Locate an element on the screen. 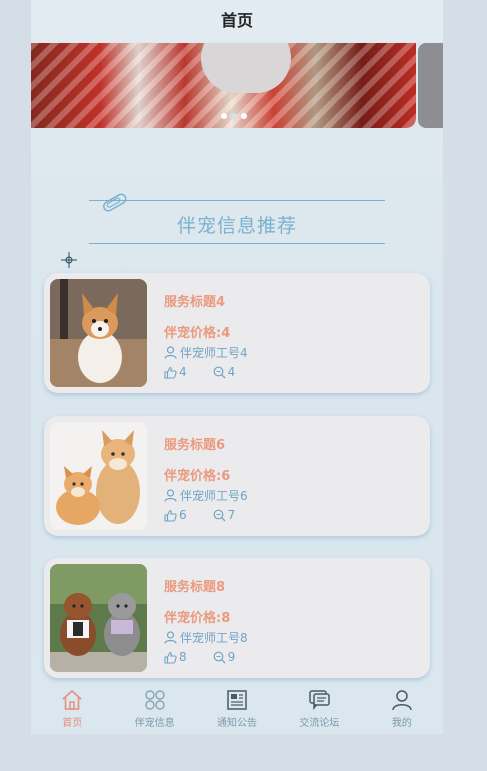 Image resolution: width=487 pixels, height=771 pixels. tab-label: 我的 is located at coordinates (401, 723).